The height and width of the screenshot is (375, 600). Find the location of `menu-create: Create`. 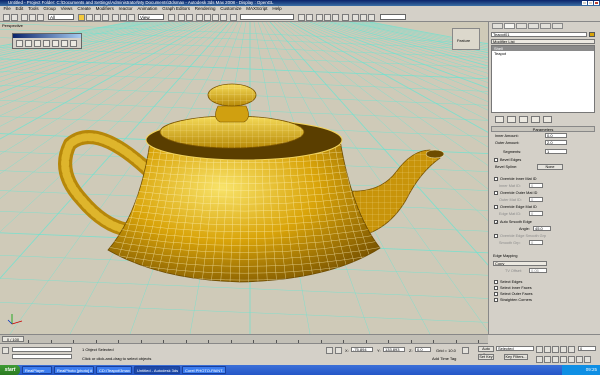

menu-create: Create is located at coordinates (84, 8).